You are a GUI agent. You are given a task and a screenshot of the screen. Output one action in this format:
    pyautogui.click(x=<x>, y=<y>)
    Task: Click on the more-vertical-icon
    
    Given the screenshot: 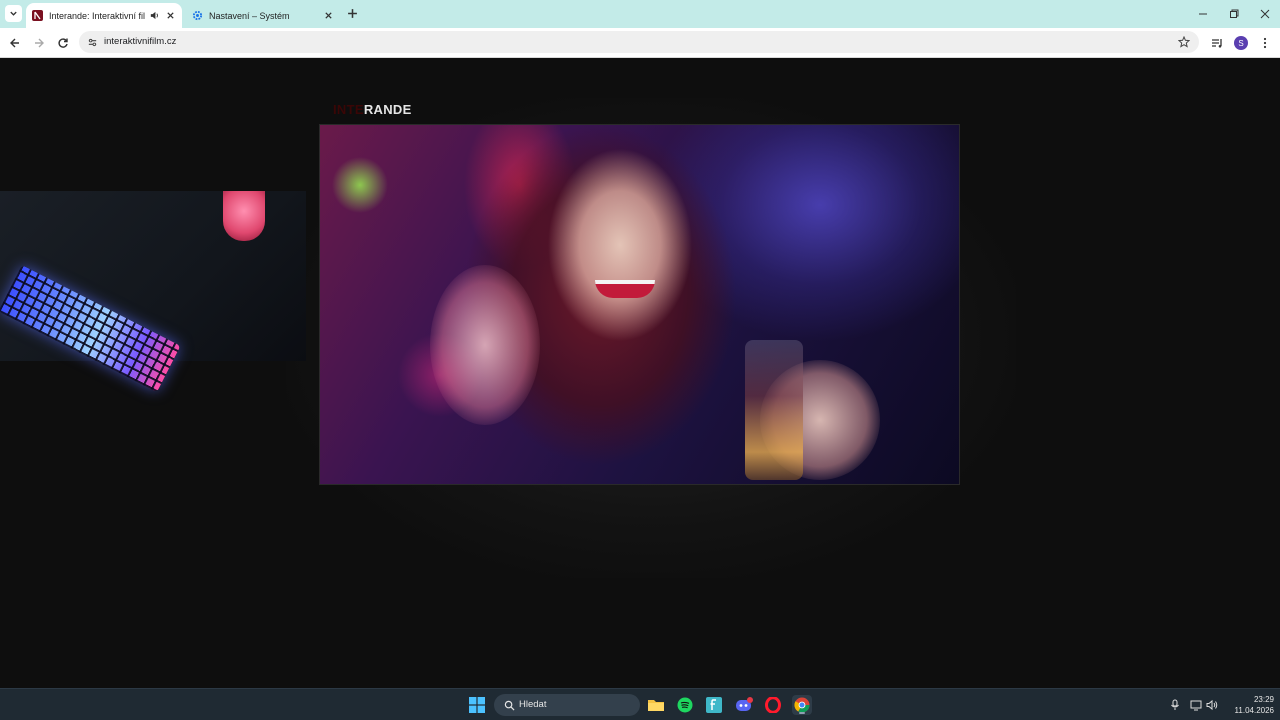 What is the action you would take?
    pyautogui.click(x=1265, y=43)
    